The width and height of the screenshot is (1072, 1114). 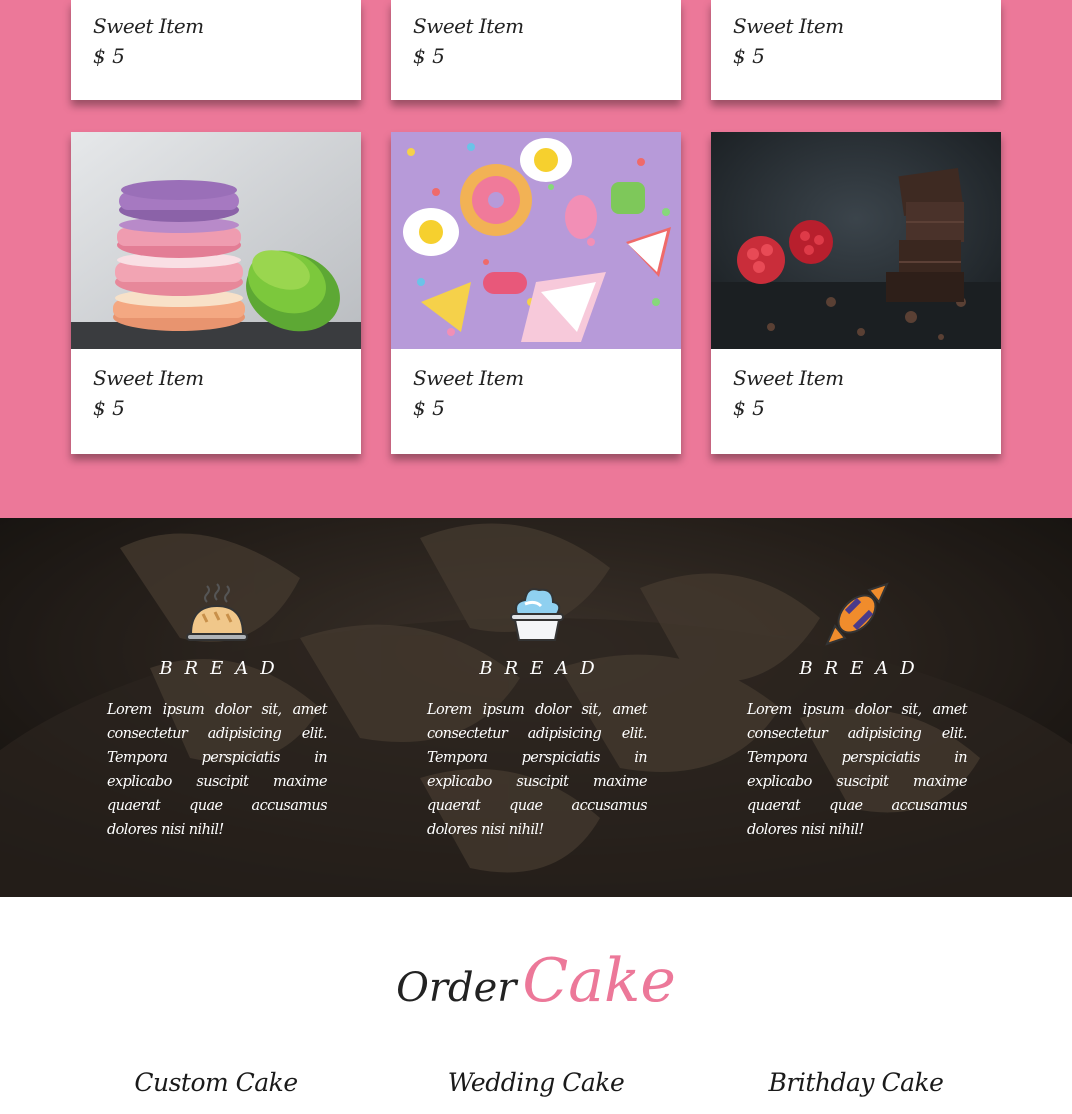 I want to click on chocolate-raspberry-photo, so click(x=856, y=240).